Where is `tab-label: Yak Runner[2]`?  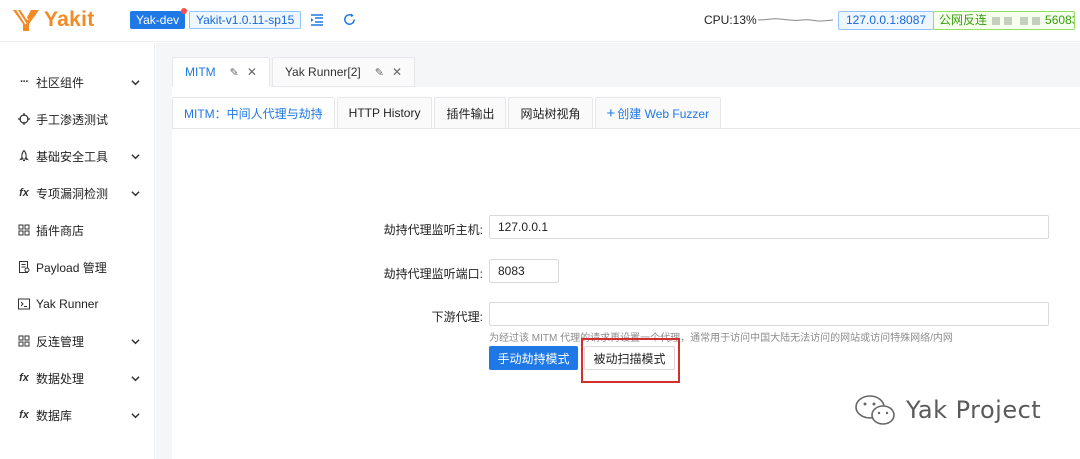
tab-label: Yak Runner[2] is located at coordinates (322, 72).